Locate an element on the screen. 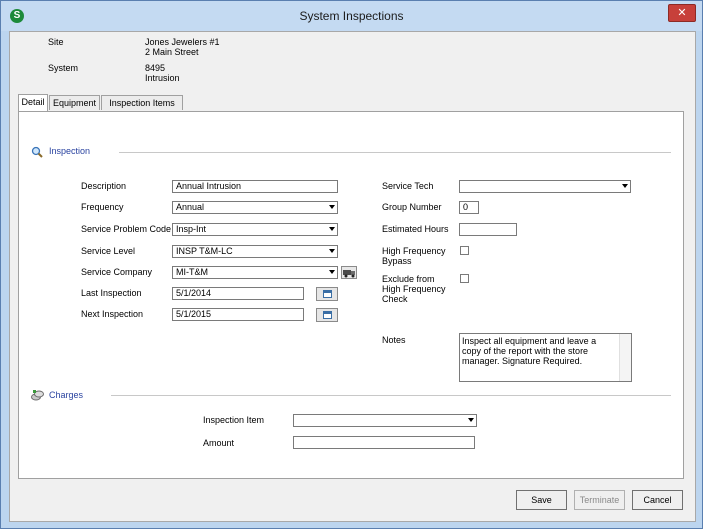 The height and width of the screenshot is (529, 703). charges-section-title: Charges is located at coordinates (66, 395).